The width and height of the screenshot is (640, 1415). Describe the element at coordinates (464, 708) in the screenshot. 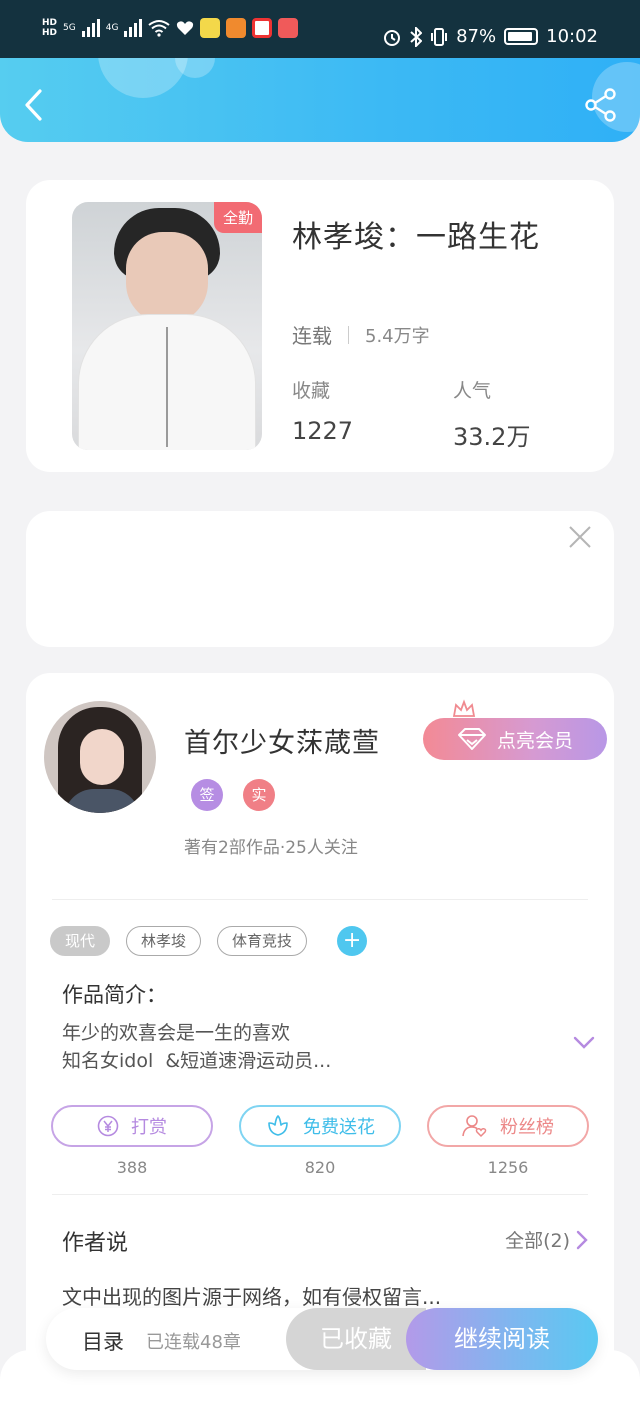

I see `crown-icon` at that location.